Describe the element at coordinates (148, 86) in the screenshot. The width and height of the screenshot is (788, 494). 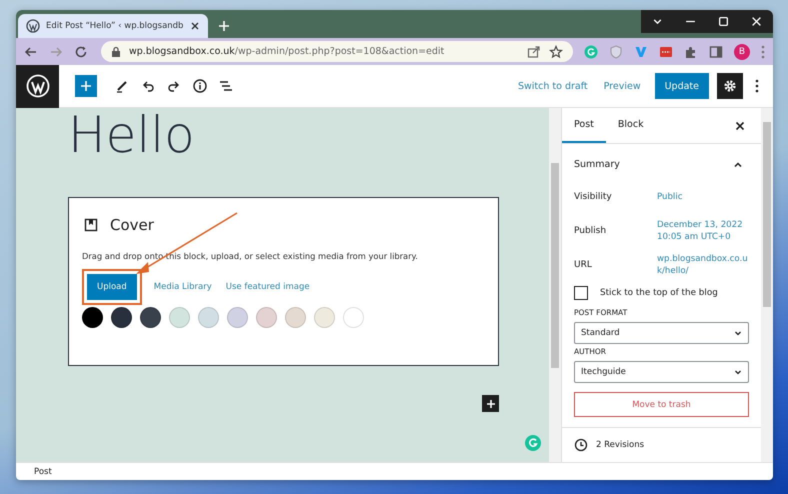
I see `undo-icon` at that location.